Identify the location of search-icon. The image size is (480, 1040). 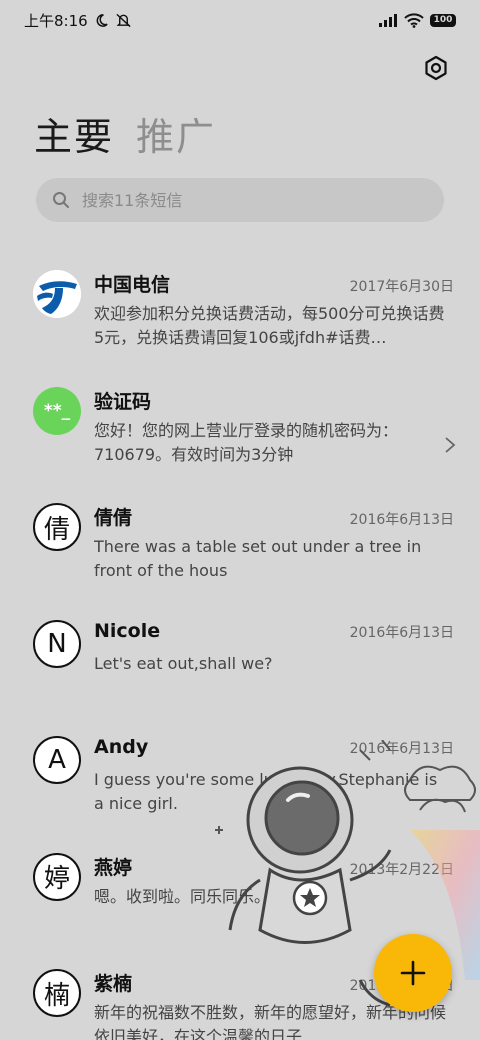
(61, 200).